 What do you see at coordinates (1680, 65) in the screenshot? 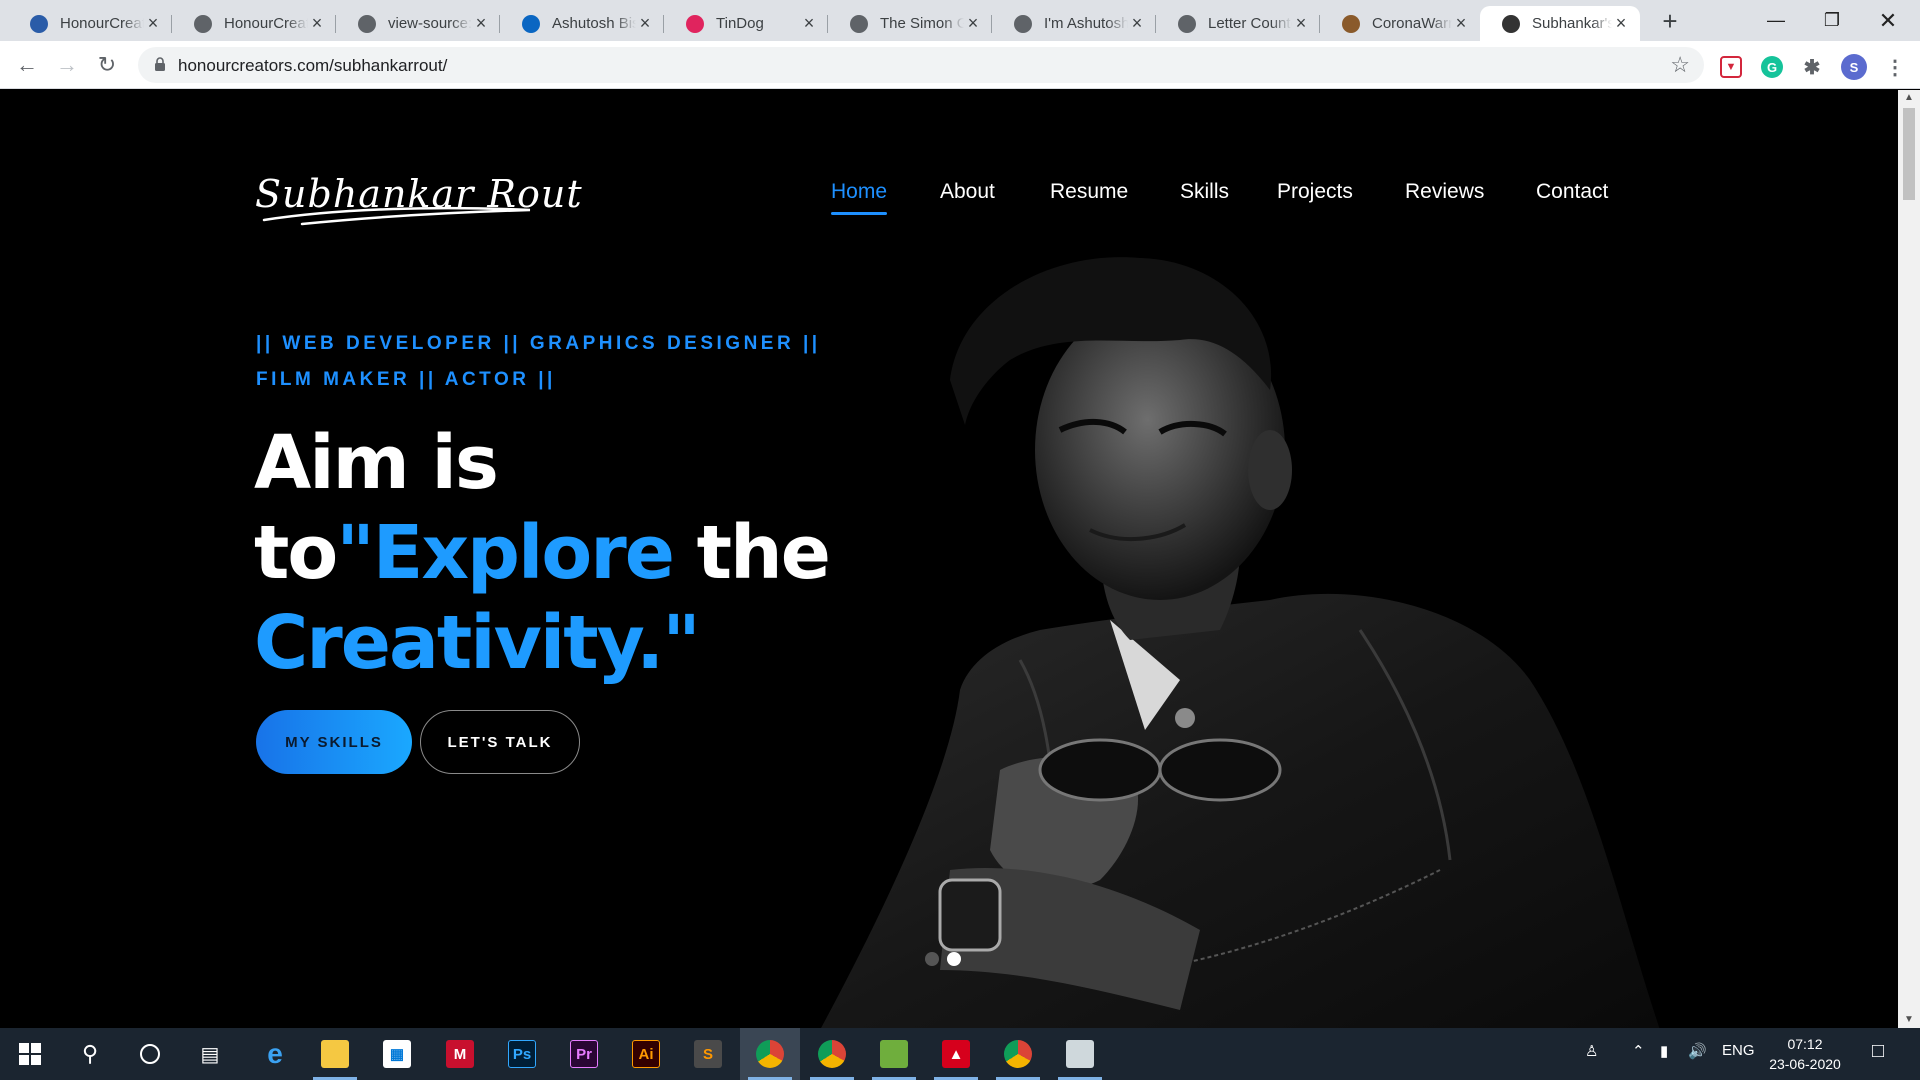
I see `bookmark-star-icon: ☆` at bounding box center [1680, 65].